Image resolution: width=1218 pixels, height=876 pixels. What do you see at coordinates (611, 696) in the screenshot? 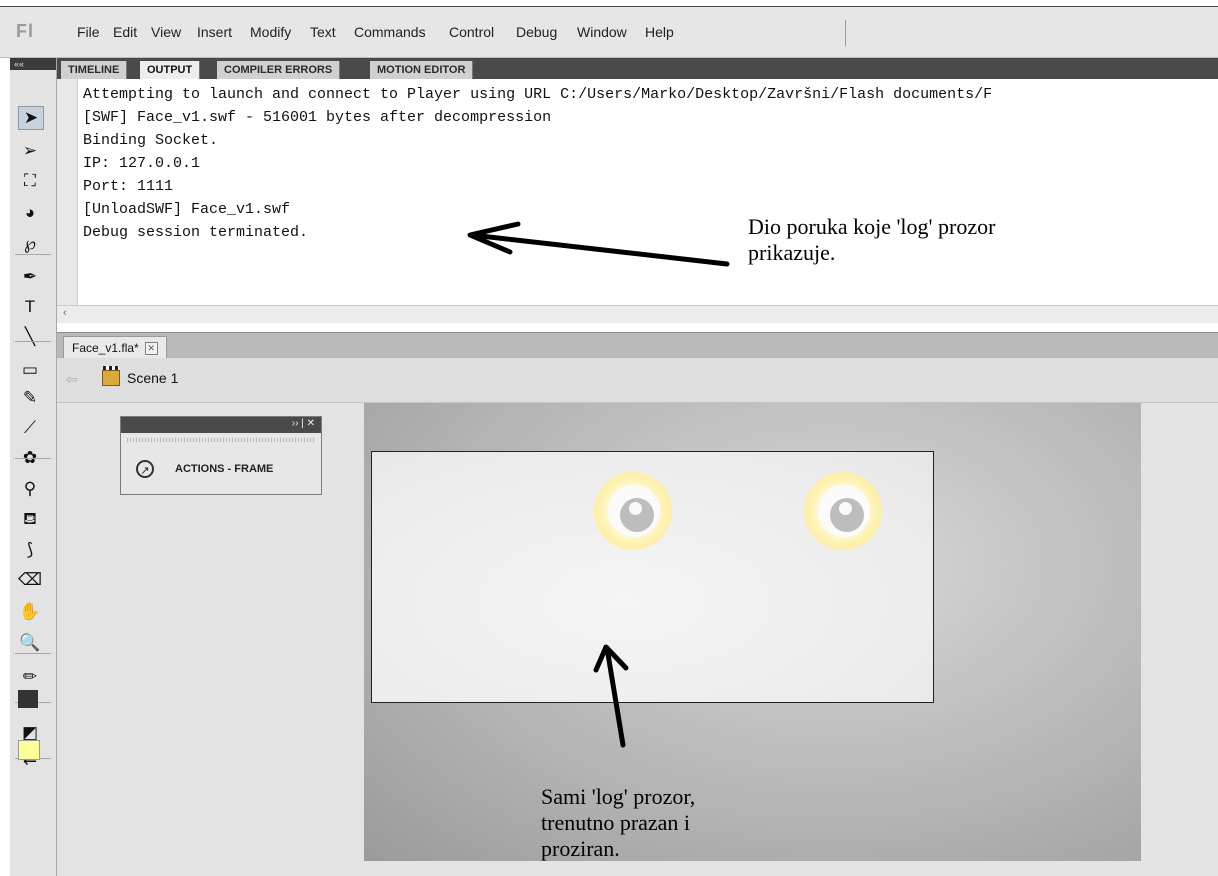
I see `arrow-to-log-window` at bounding box center [611, 696].